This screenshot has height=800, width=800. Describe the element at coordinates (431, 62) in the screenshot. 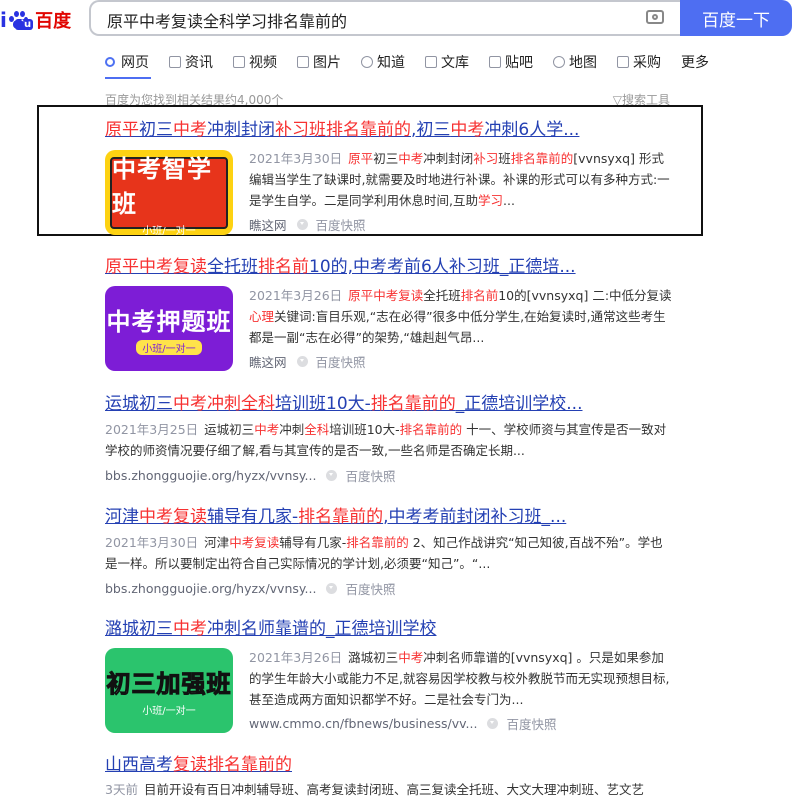

I see `doc-icon` at that location.